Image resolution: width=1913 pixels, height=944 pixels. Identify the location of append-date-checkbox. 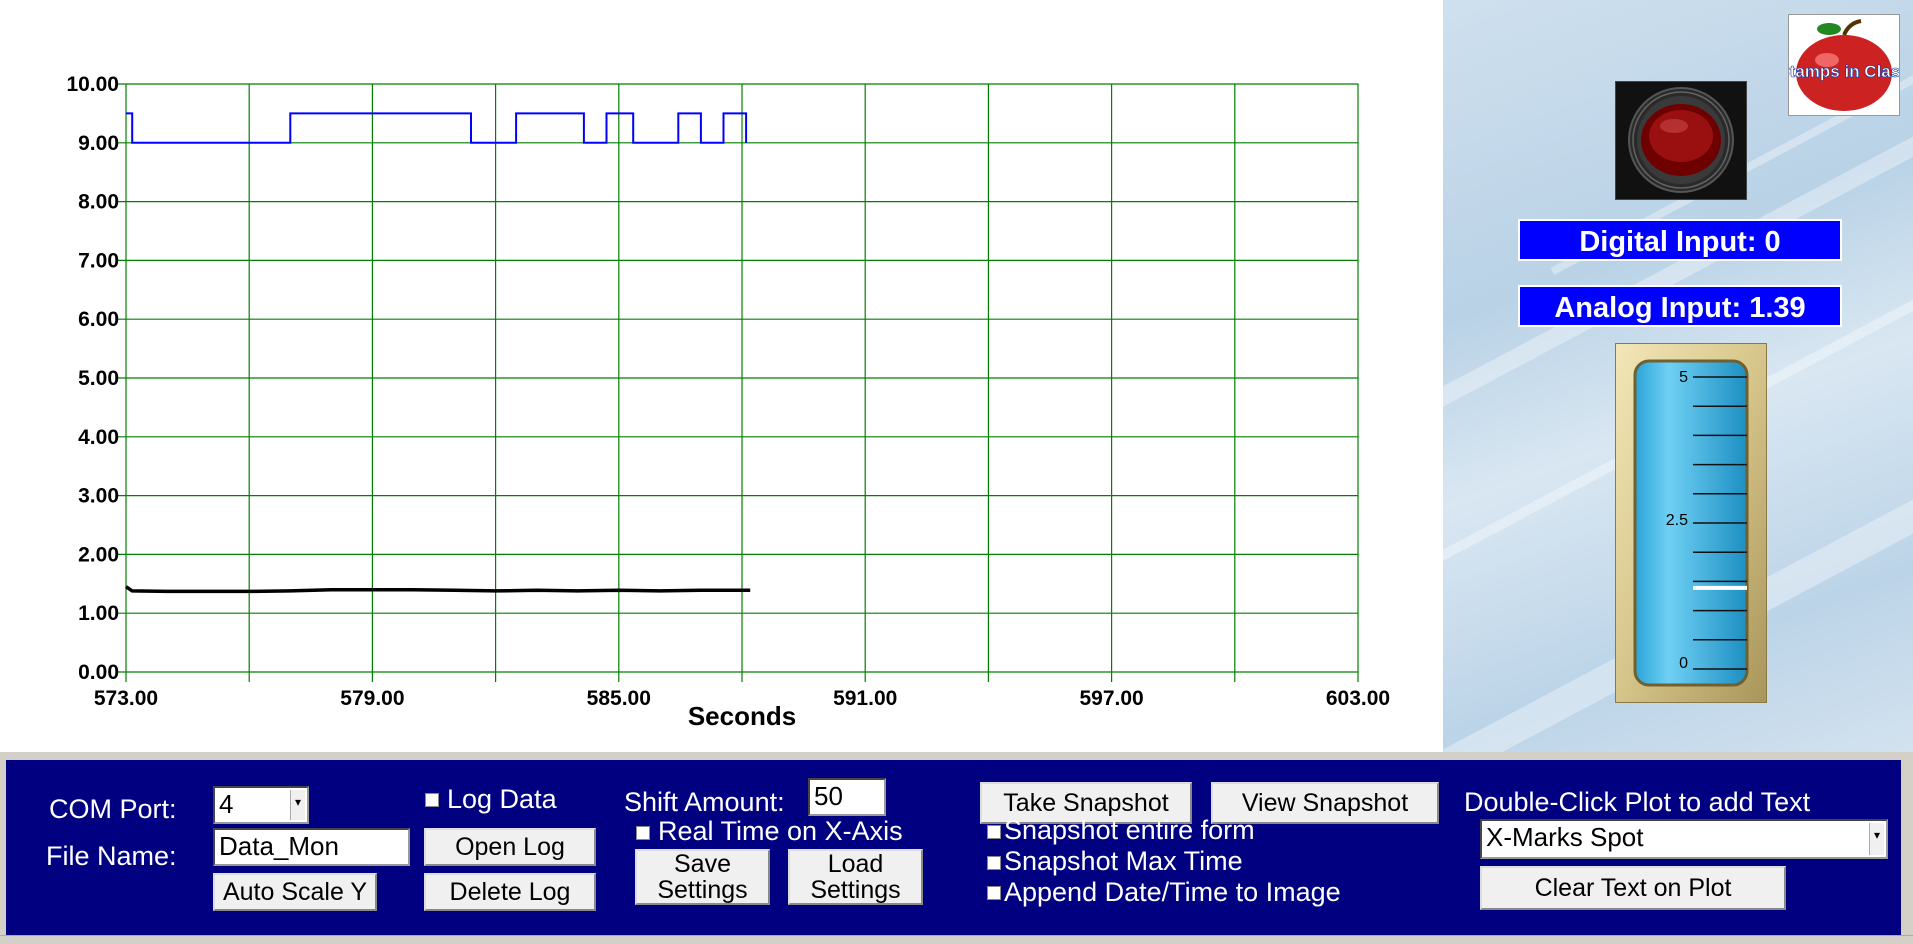
(994, 893).